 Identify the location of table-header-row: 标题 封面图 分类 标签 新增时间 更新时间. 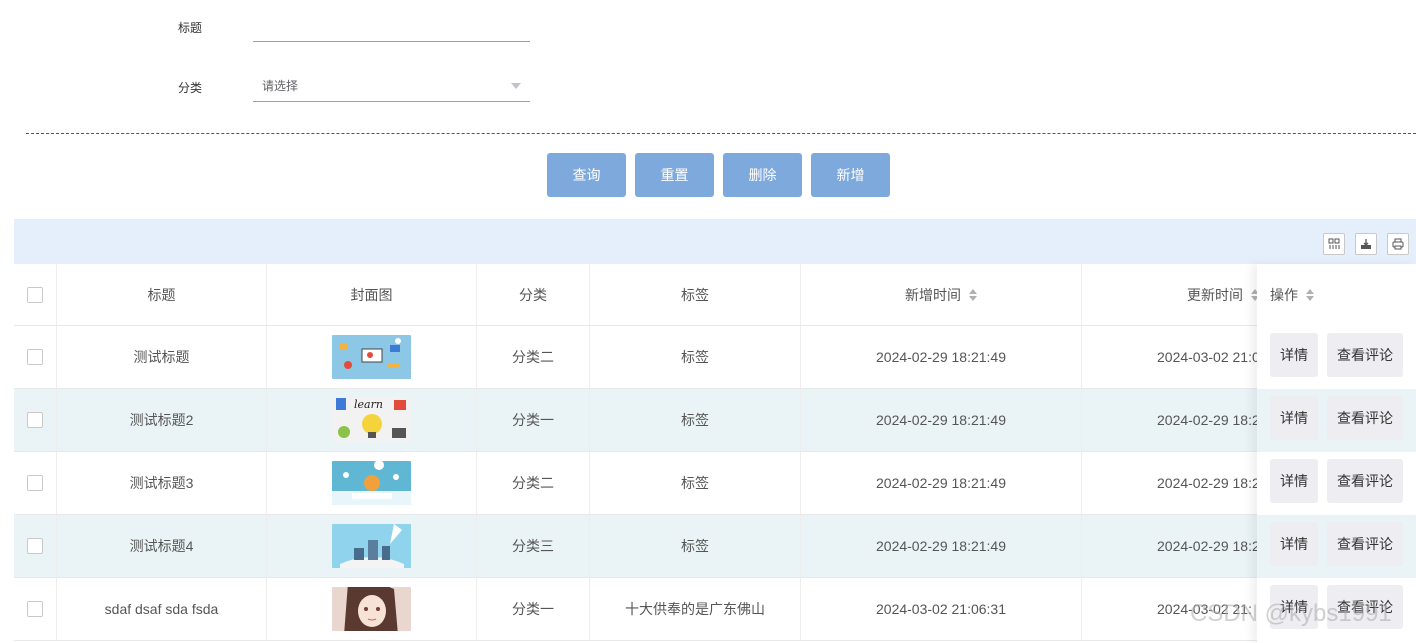
(715, 295).